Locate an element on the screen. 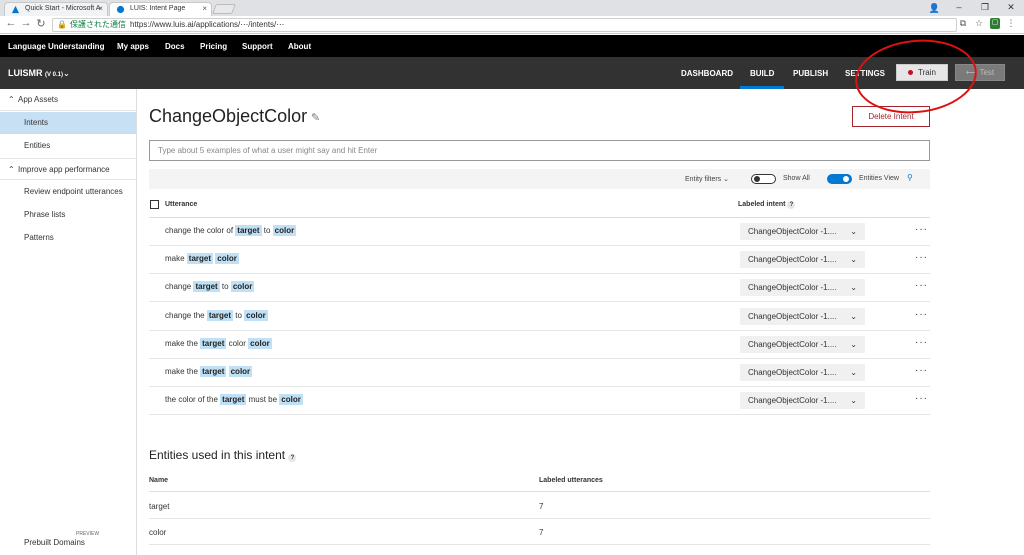  maximize-icon: ❐ is located at coordinates (985, 8).